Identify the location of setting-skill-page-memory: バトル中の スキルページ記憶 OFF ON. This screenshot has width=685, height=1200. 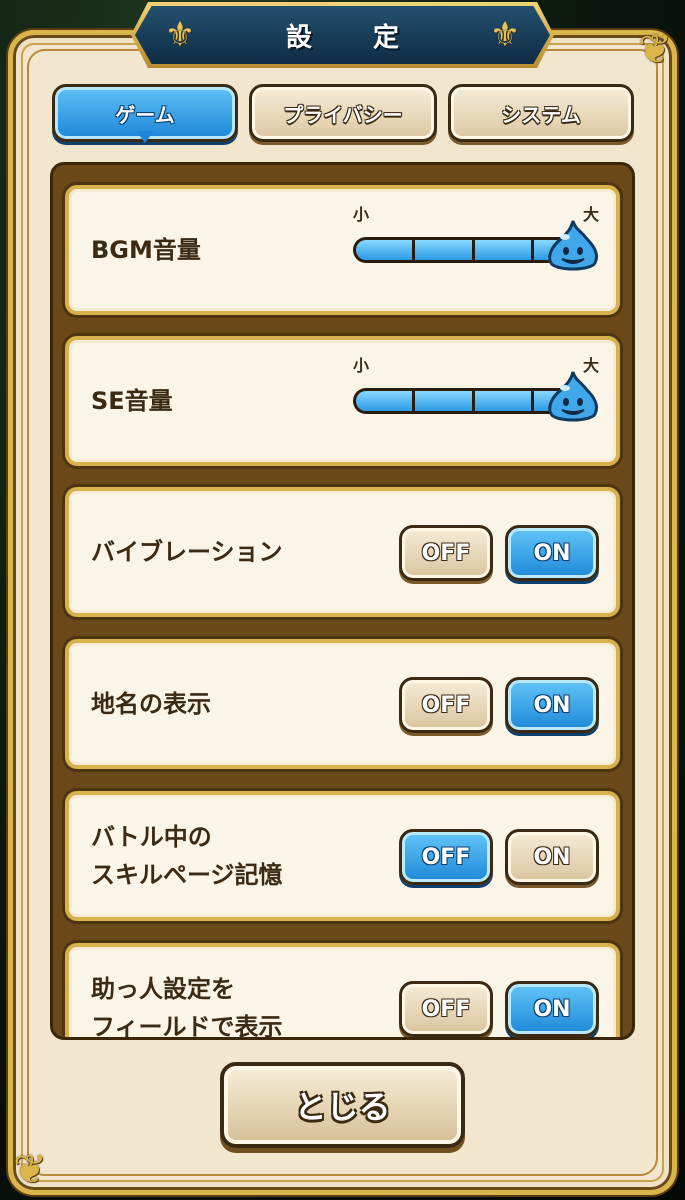
(342, 856).